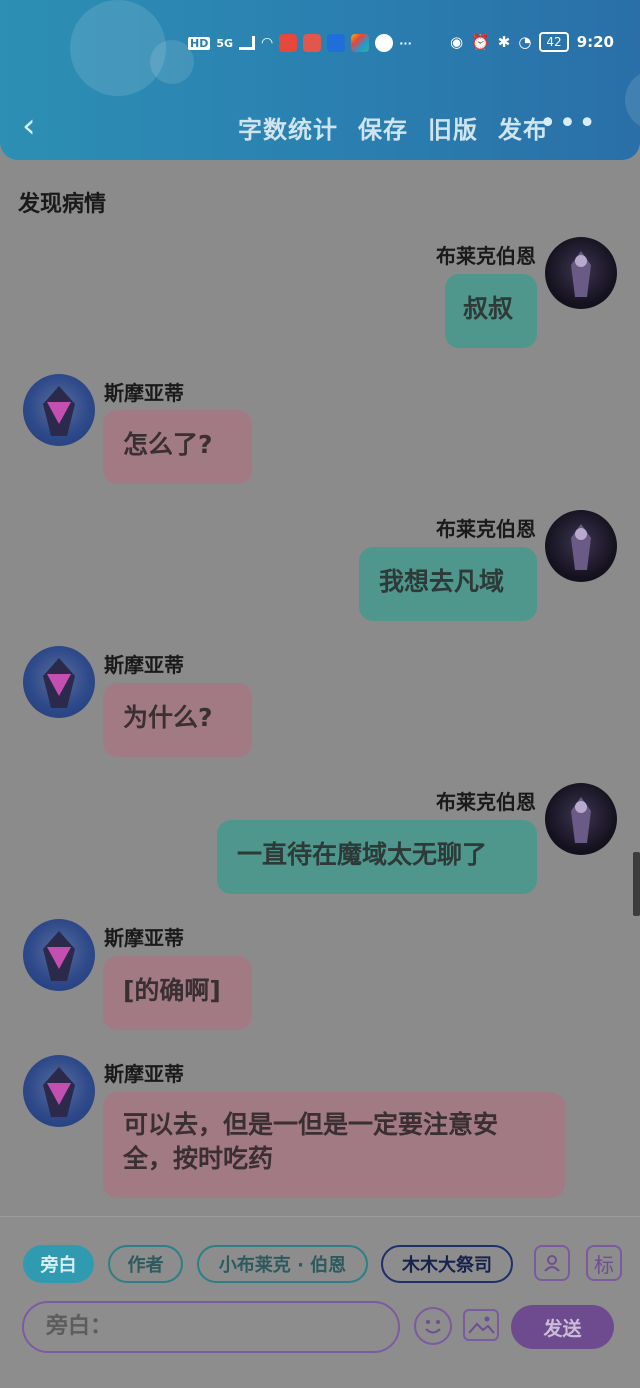  What do you see at coordinates (199, 43) in the screenshot?
I see `hd-indicator: HD` at bounding box center [199, 43].